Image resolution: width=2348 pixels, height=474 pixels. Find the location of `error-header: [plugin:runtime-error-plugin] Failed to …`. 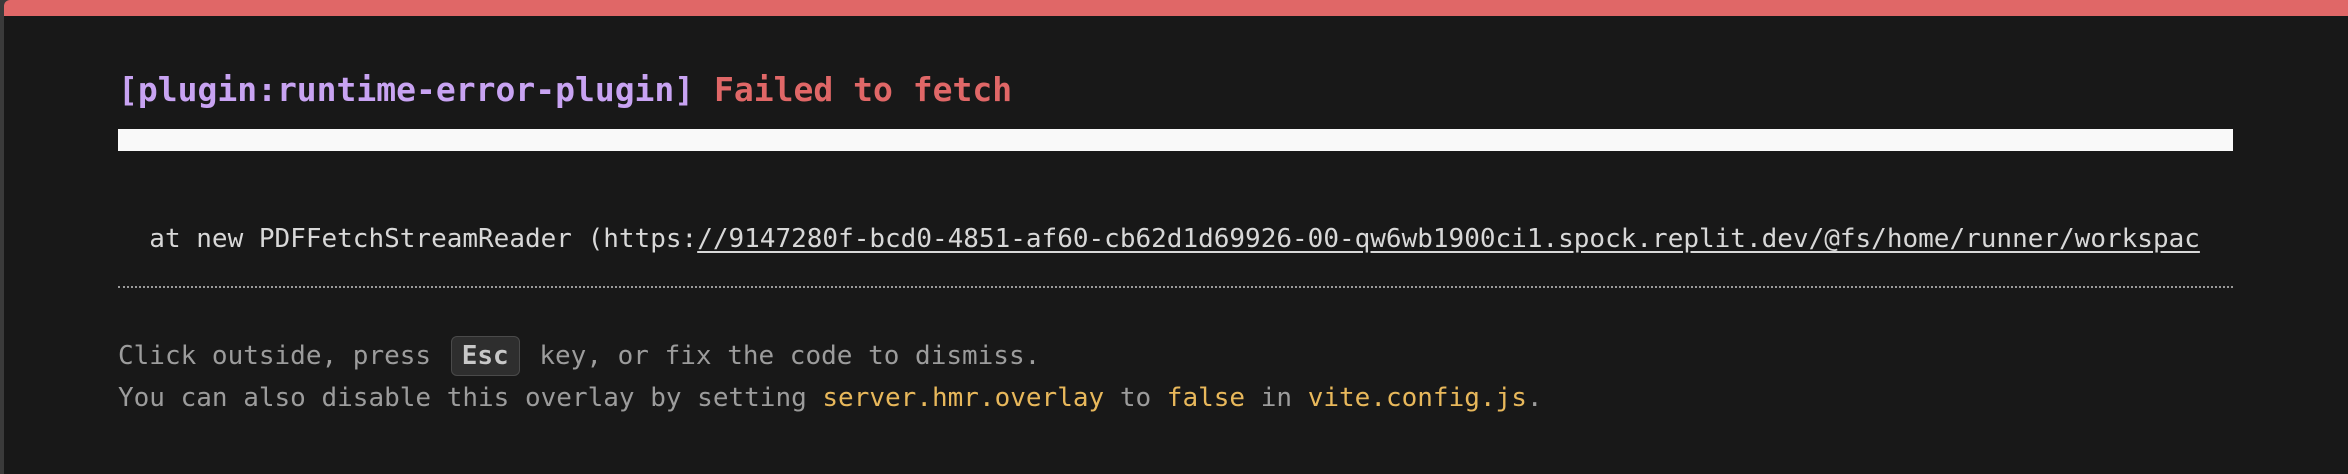

error-header: [plugin:runtime-error-plugin] Failed to … is located at coordinates (565, 89).